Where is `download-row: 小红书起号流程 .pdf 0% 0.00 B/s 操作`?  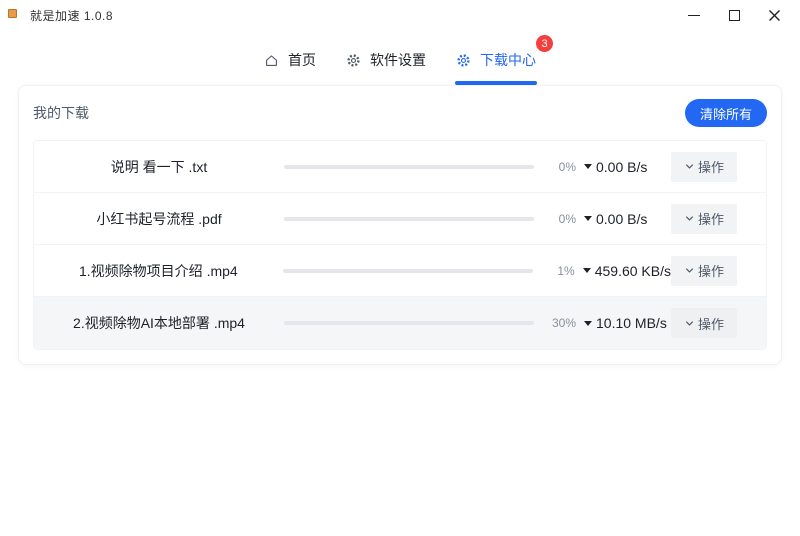 download-row: 小红书起号流程 .pdf 0% 0.00 B/s 操作 is located at coordinates (400, 219).